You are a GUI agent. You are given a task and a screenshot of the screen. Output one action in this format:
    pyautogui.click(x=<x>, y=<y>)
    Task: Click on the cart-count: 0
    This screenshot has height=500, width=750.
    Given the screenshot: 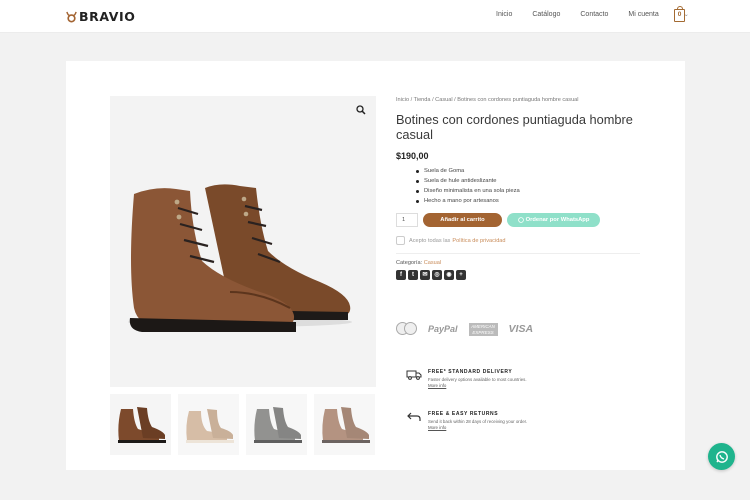 What is the action you would take?
    pyautogui.click(x=679, y=14)
    